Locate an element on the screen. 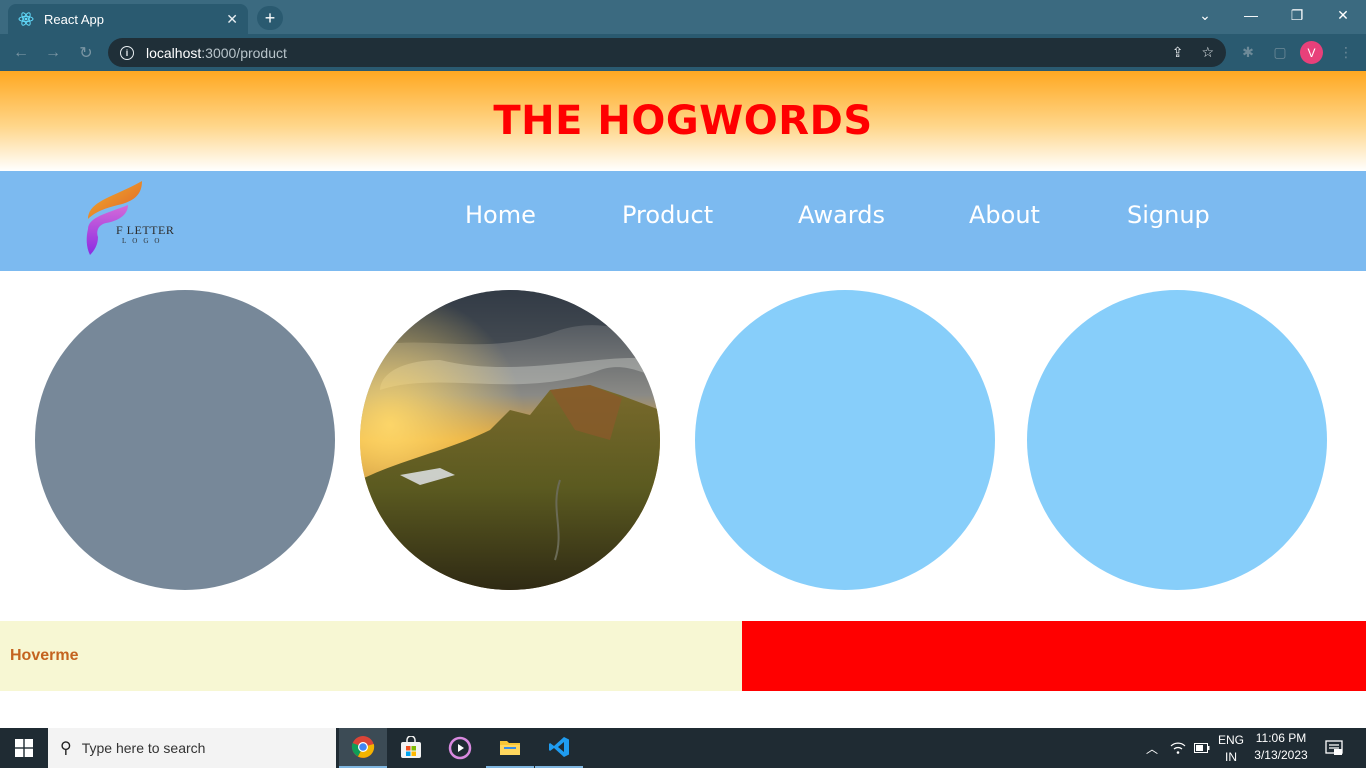 The image size is (1366, 768). menu-icon: ⋮ is located at coordinates (1346, 52).